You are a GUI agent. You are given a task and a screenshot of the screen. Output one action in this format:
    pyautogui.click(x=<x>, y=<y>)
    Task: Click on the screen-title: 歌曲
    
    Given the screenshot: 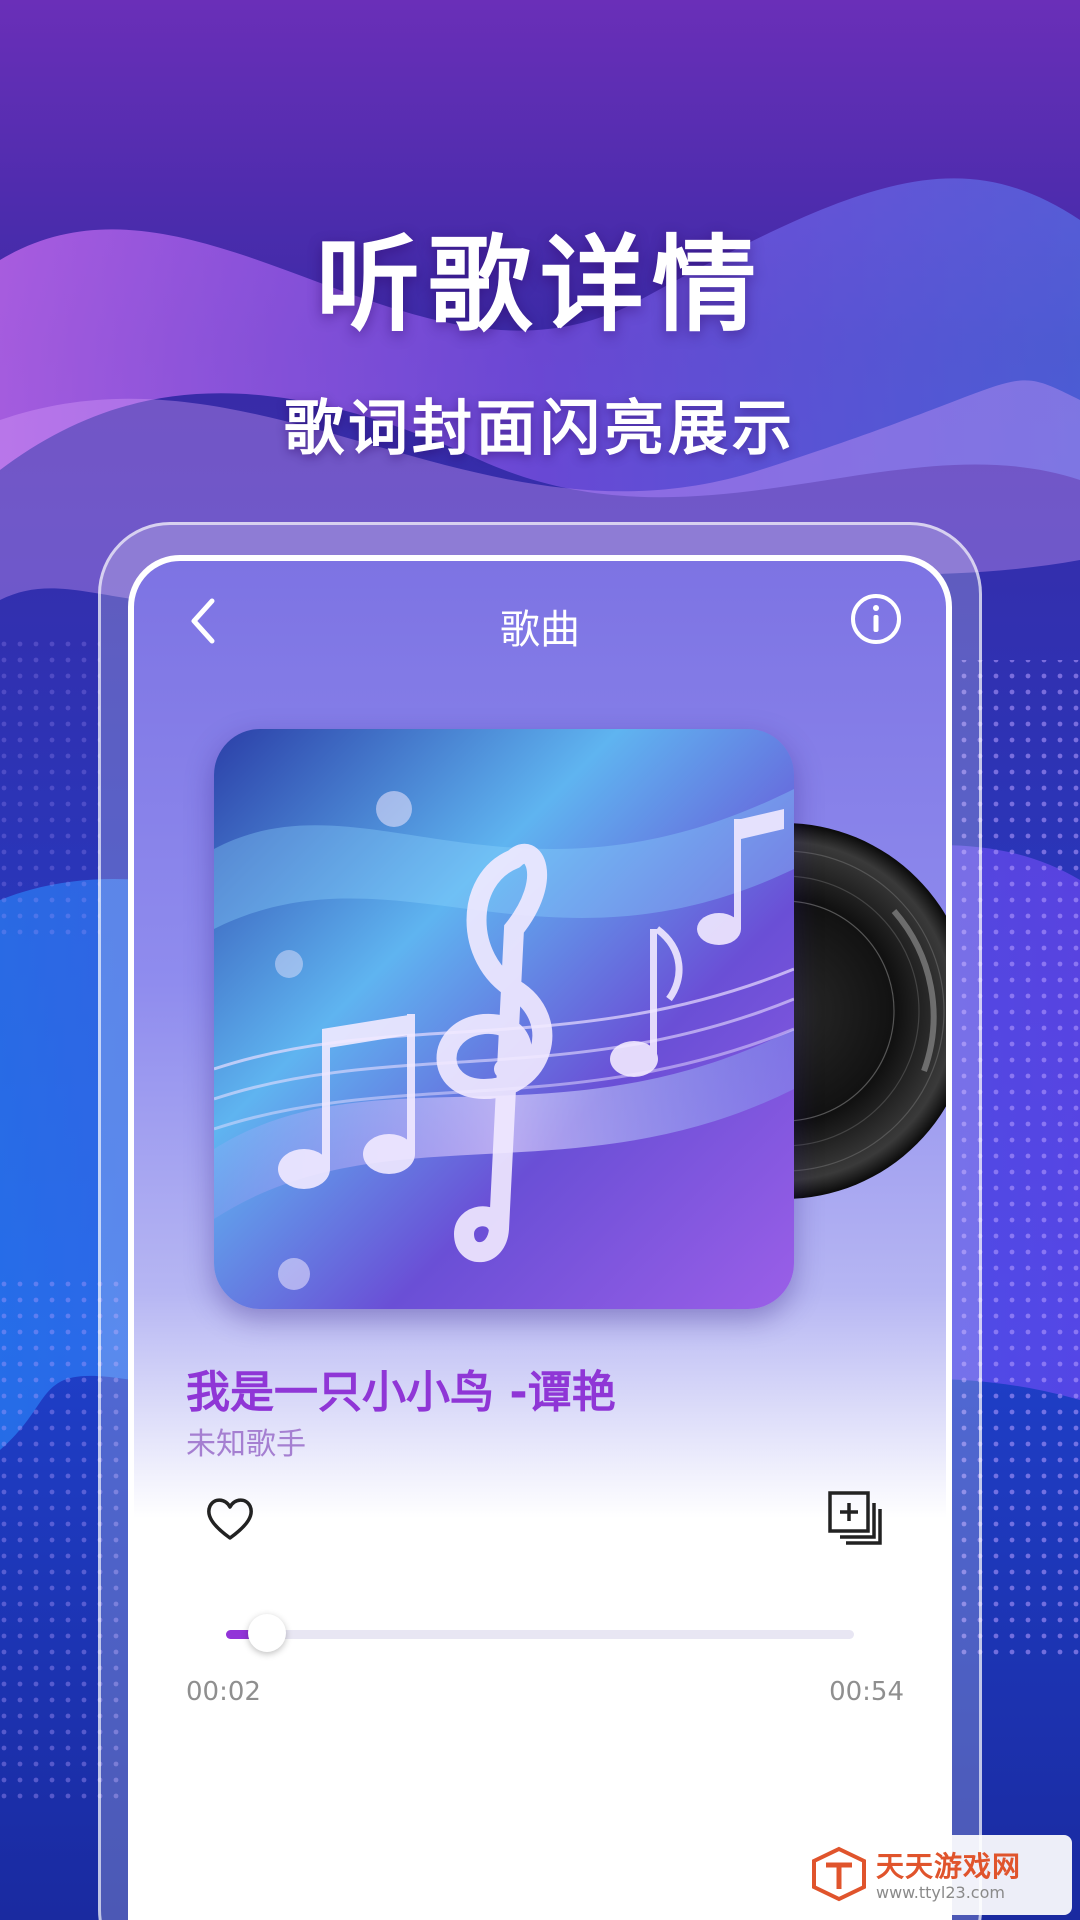 What is the action you would take?
    pyautogui.click(x=540, y=630)
    